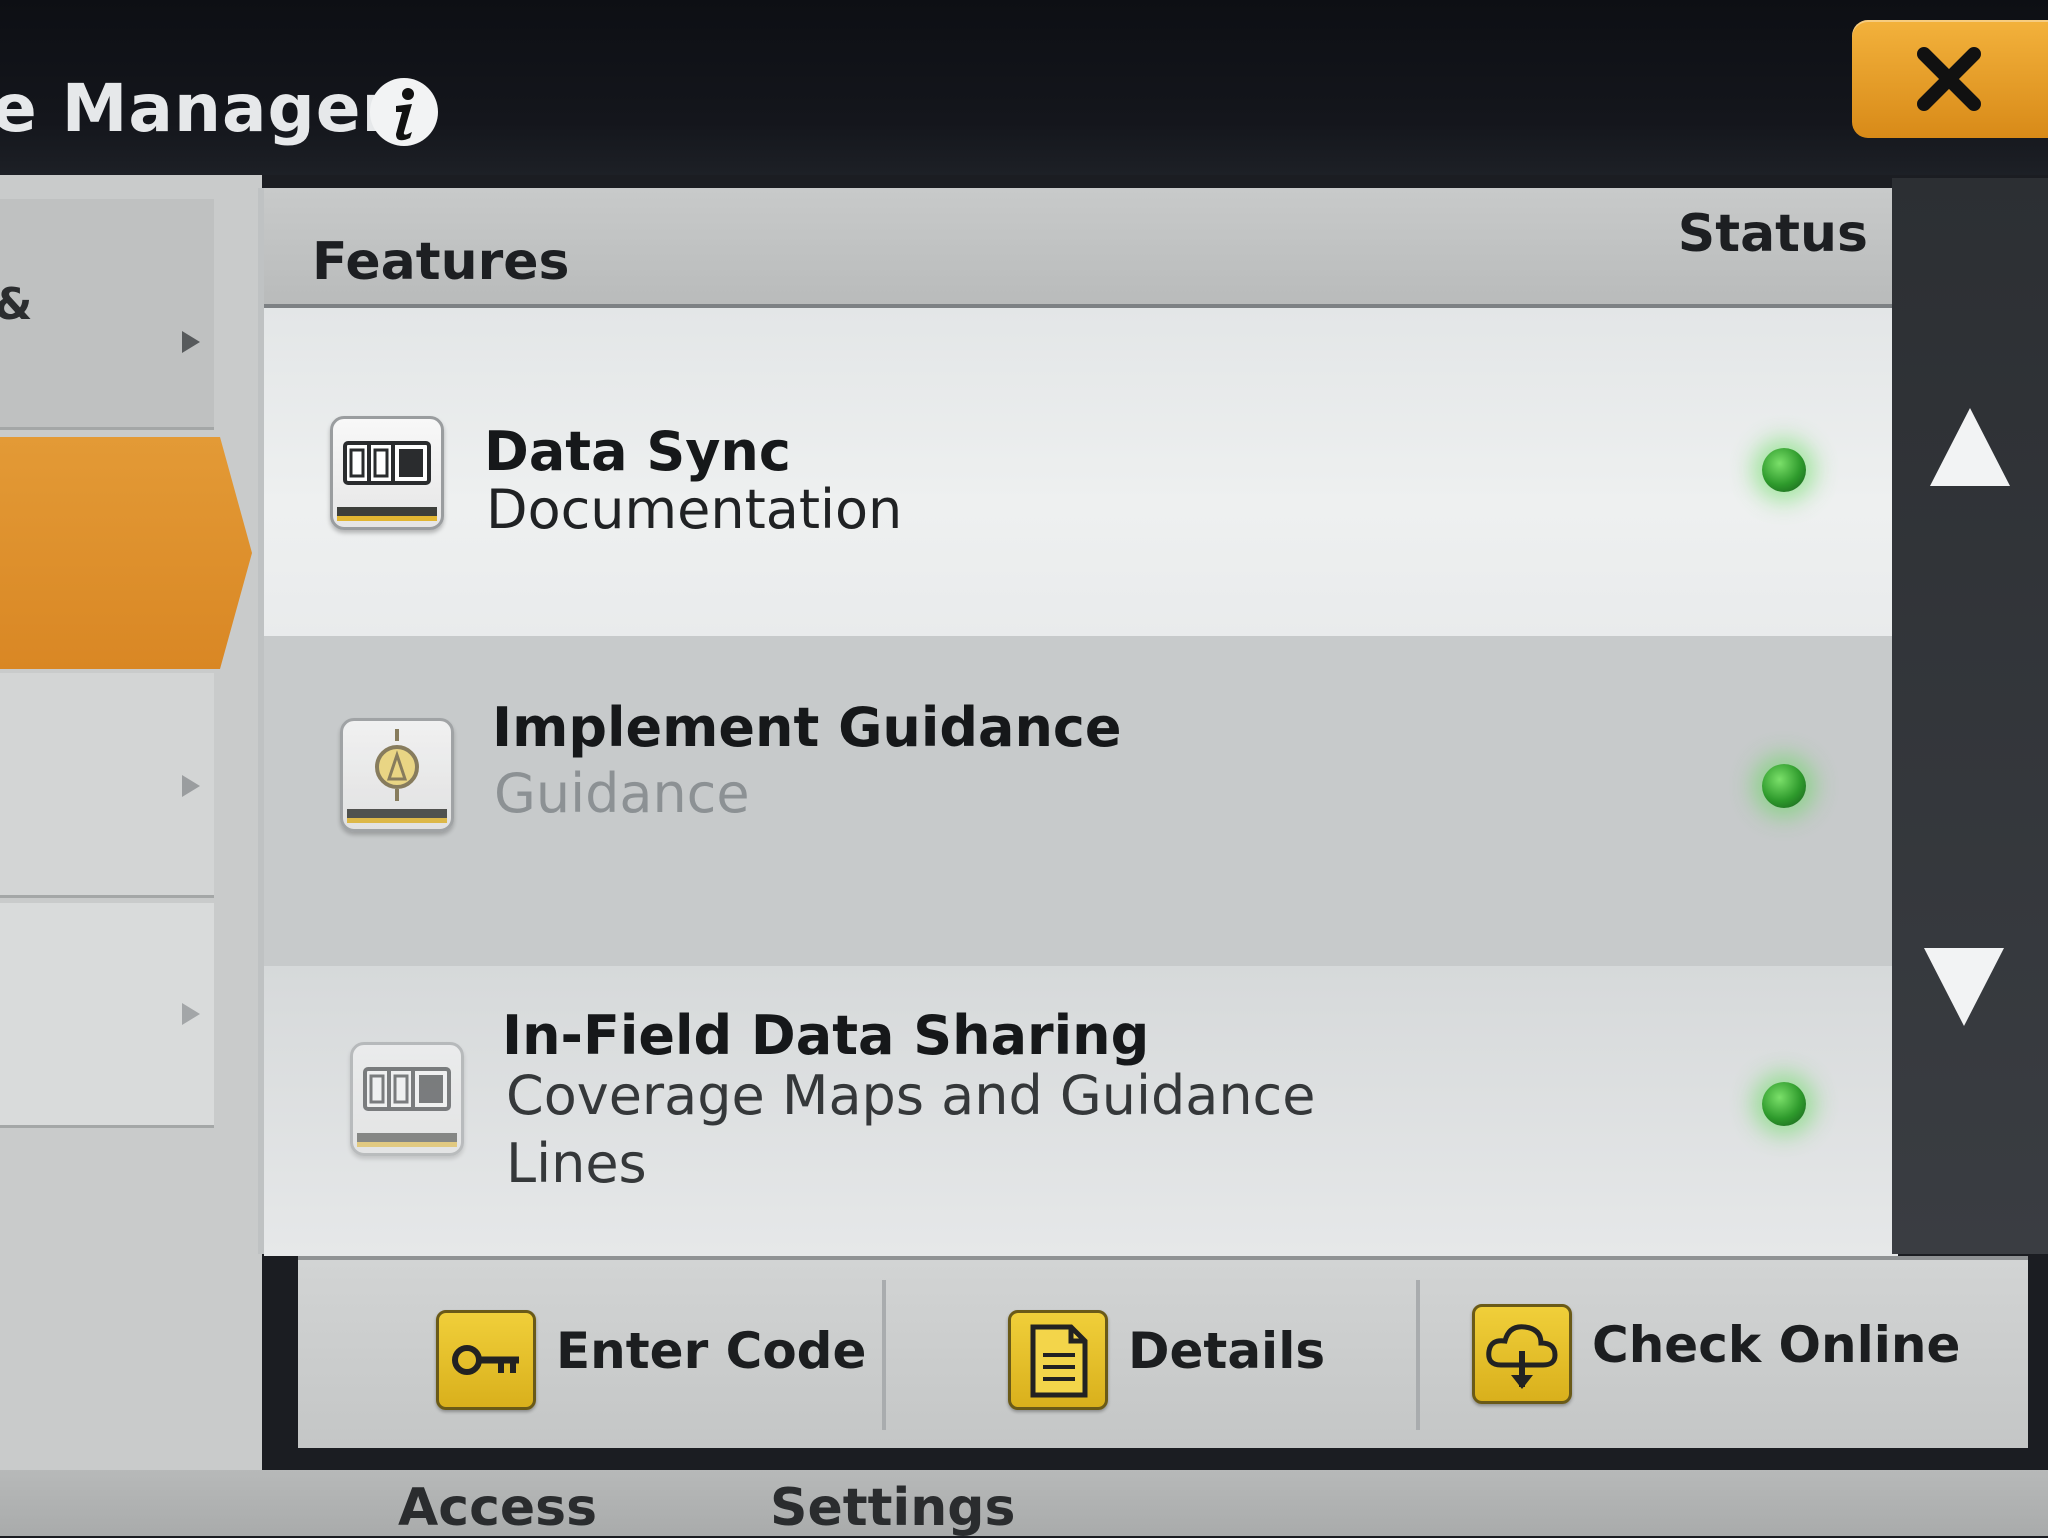  What do you see at coordinates (637, 451) in the screenshot?
I see `feature-name: Data Sync` at bounding box center [637, 451].